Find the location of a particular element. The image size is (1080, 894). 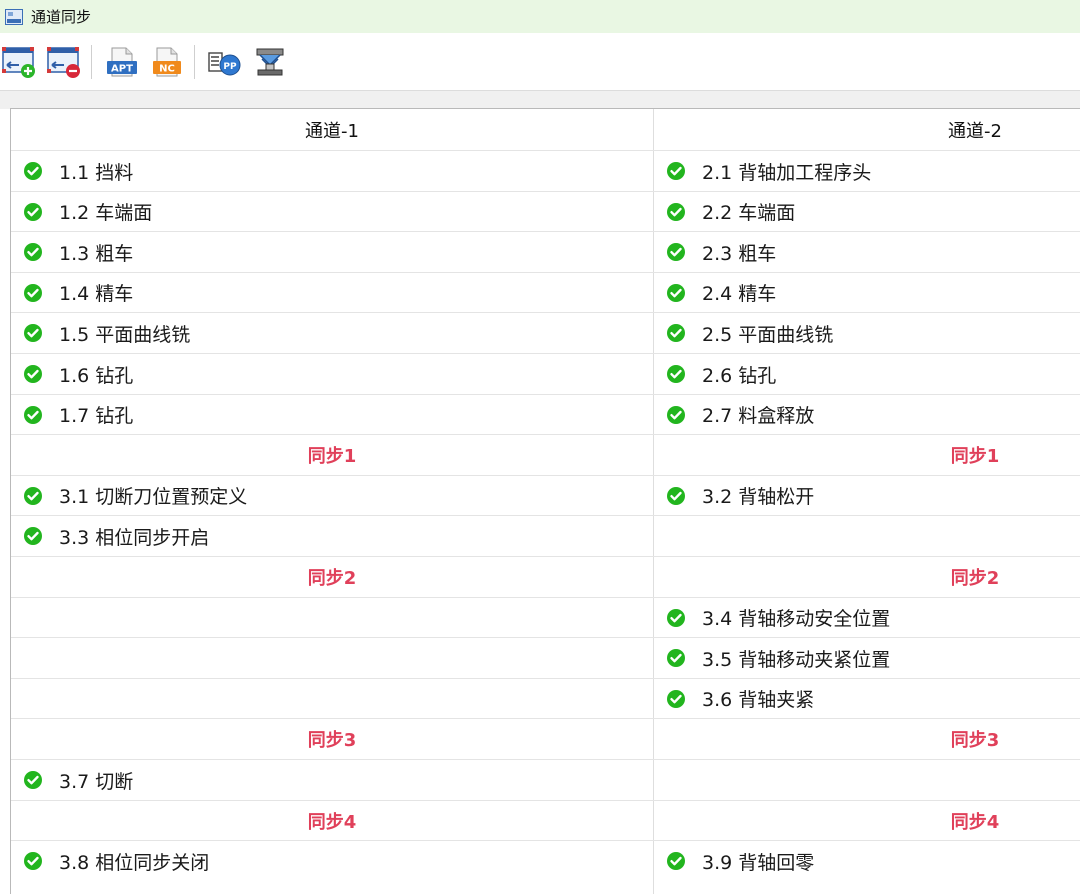

operation-cell: 1.6 钻孔 is located at coordinates (332, 374).